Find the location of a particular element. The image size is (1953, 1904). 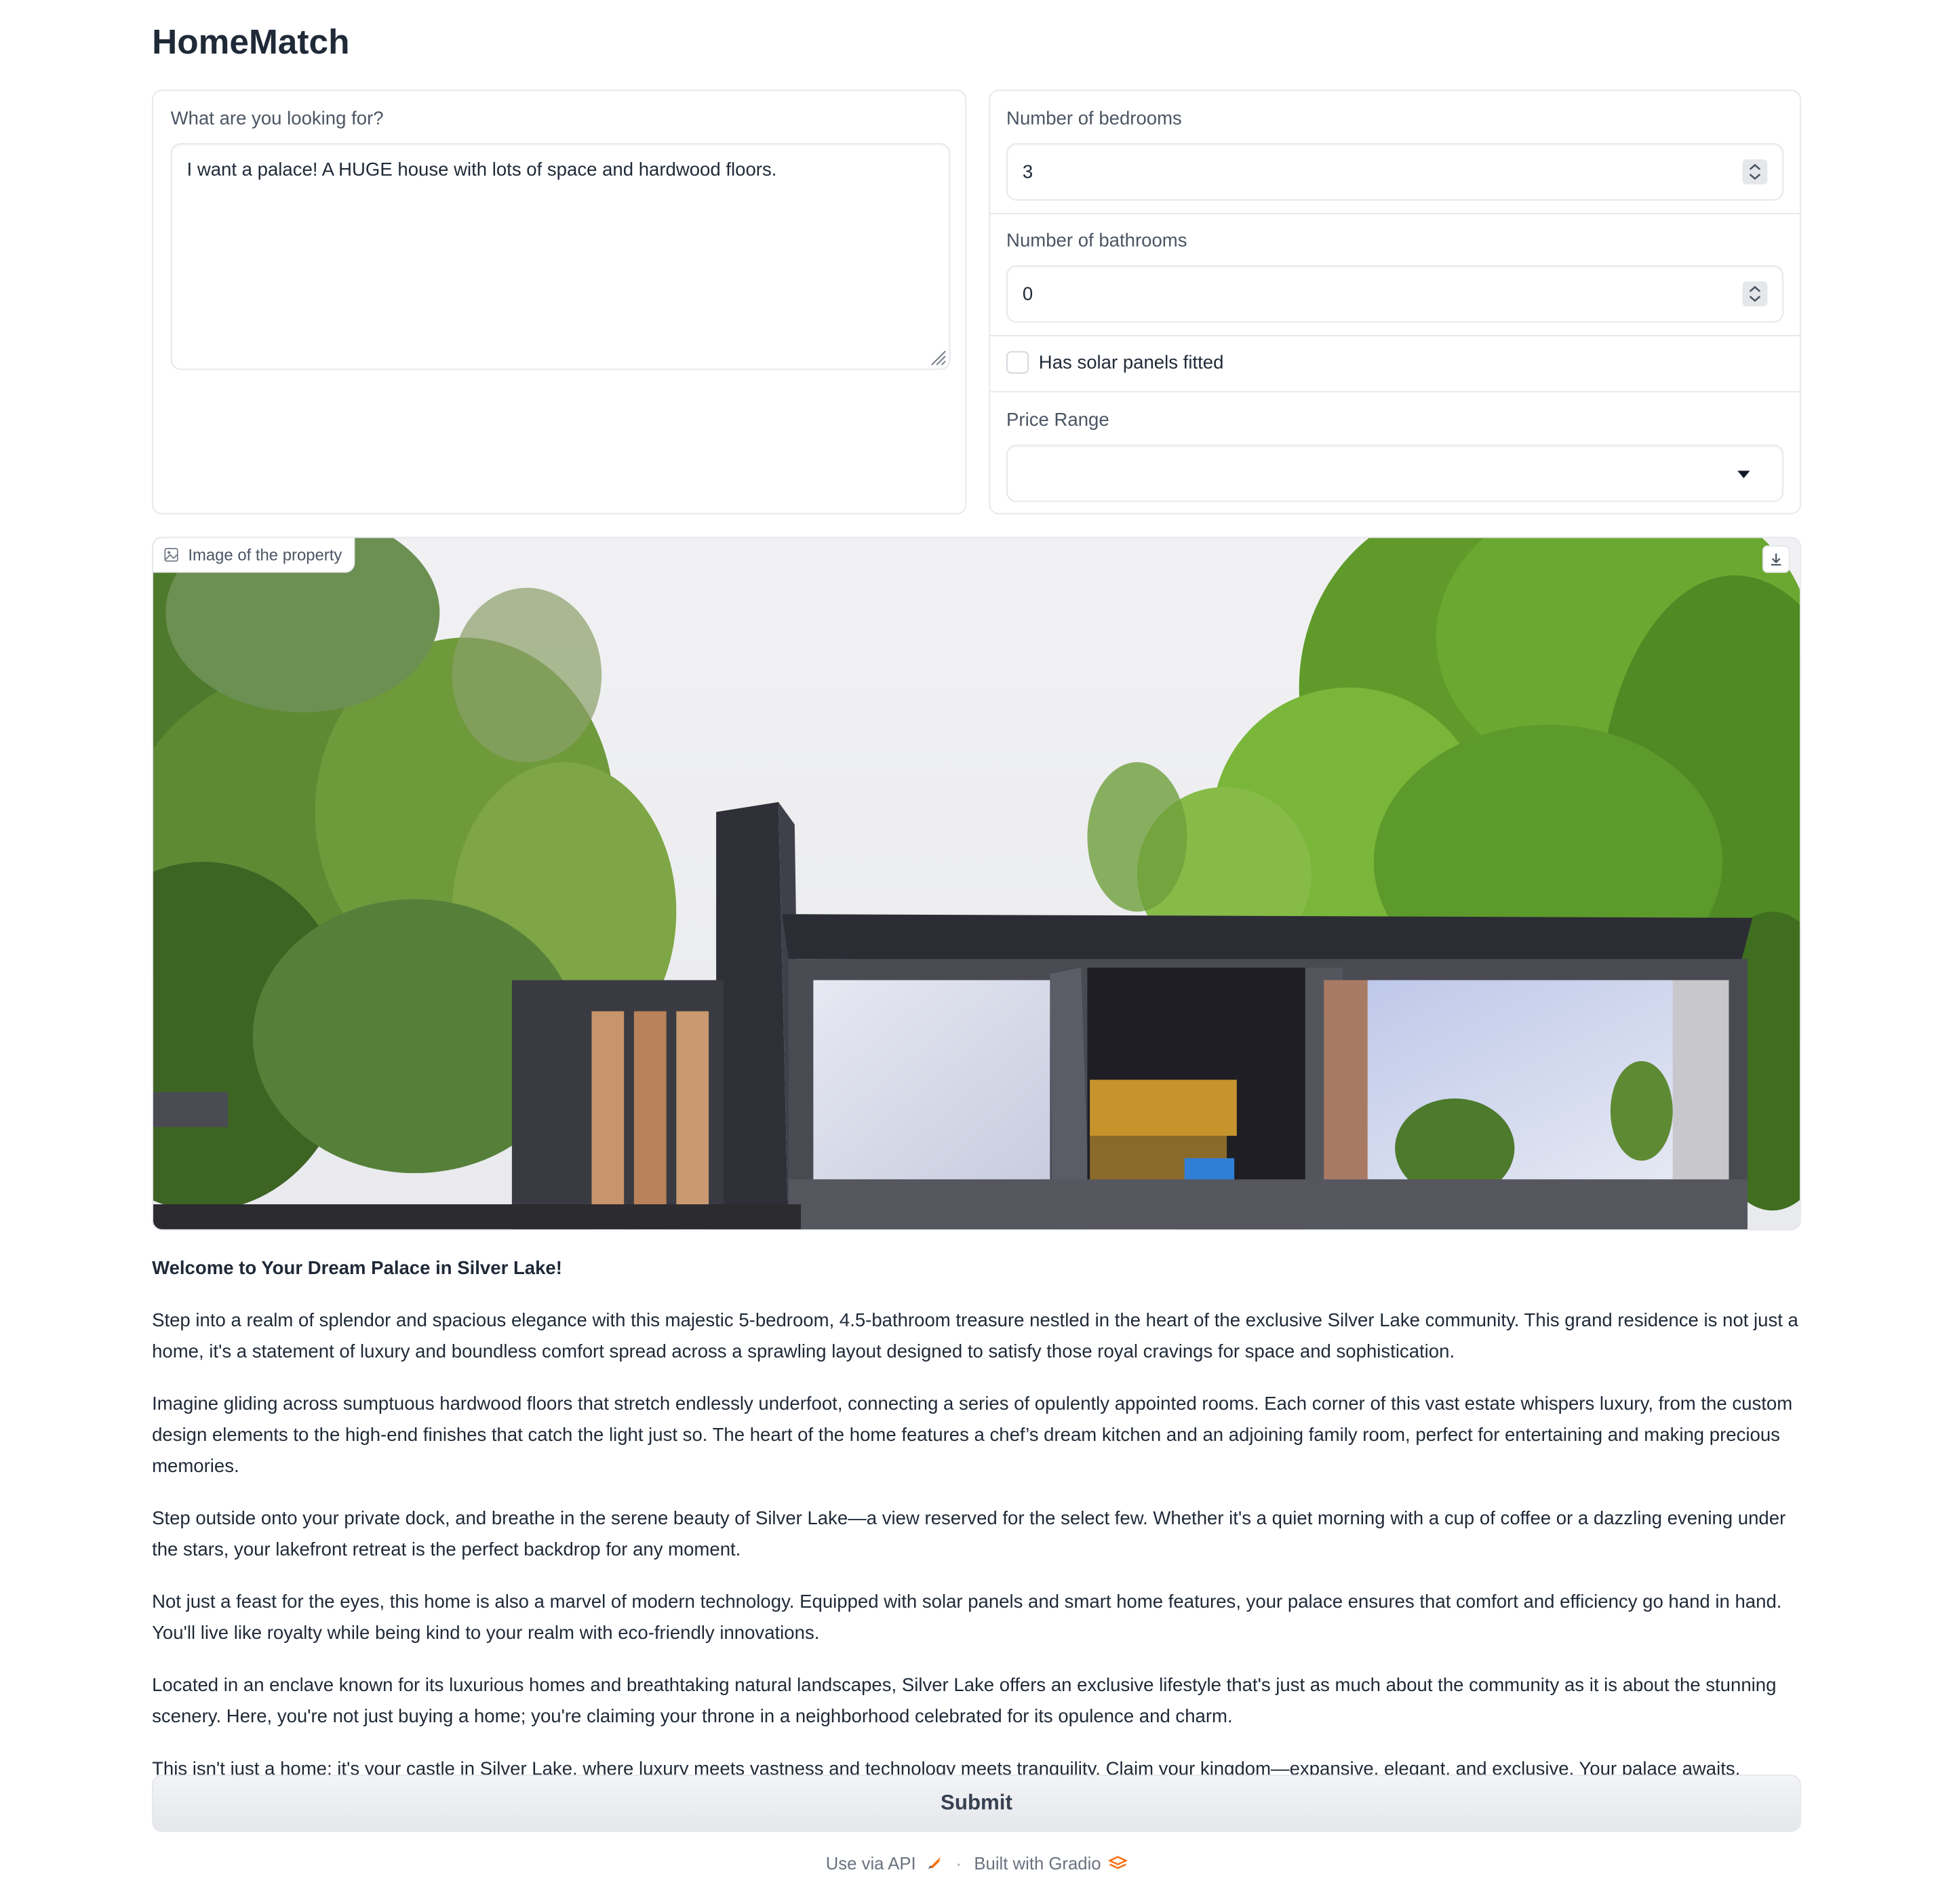

page-title: HomeMatch is located at coordinates (251, 41).